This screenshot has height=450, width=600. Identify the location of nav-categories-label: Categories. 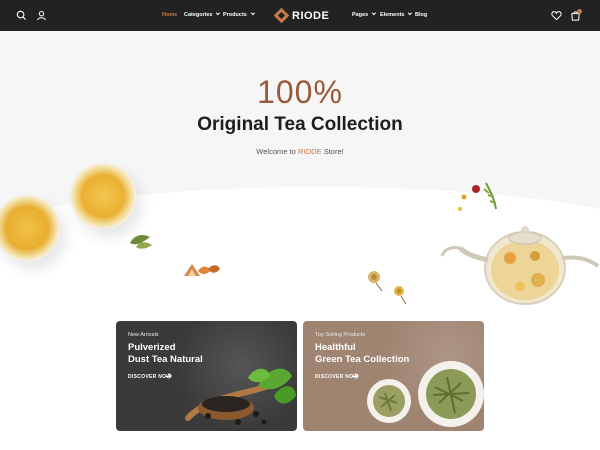
(198, 15).